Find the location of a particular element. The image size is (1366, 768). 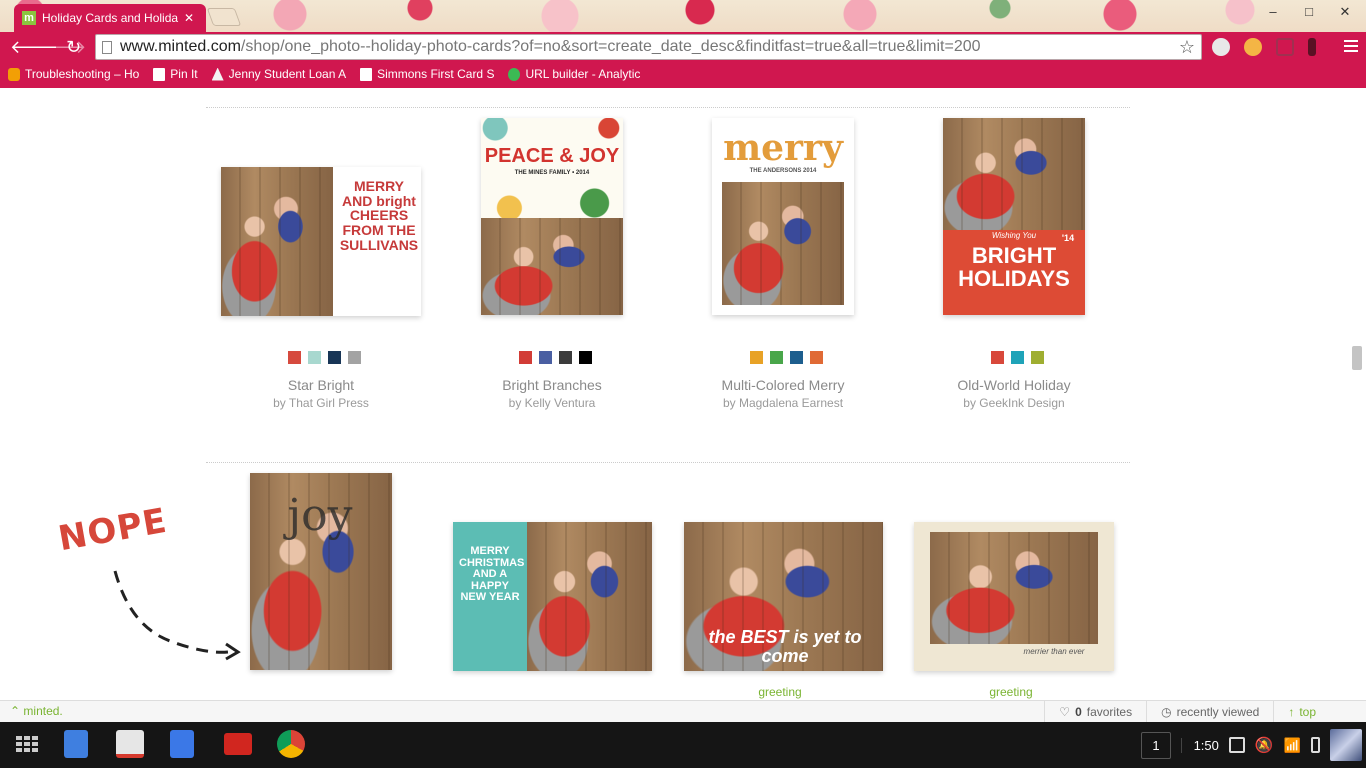

back-to-top-link: ↑ top is located at coordinates (1319, 712).